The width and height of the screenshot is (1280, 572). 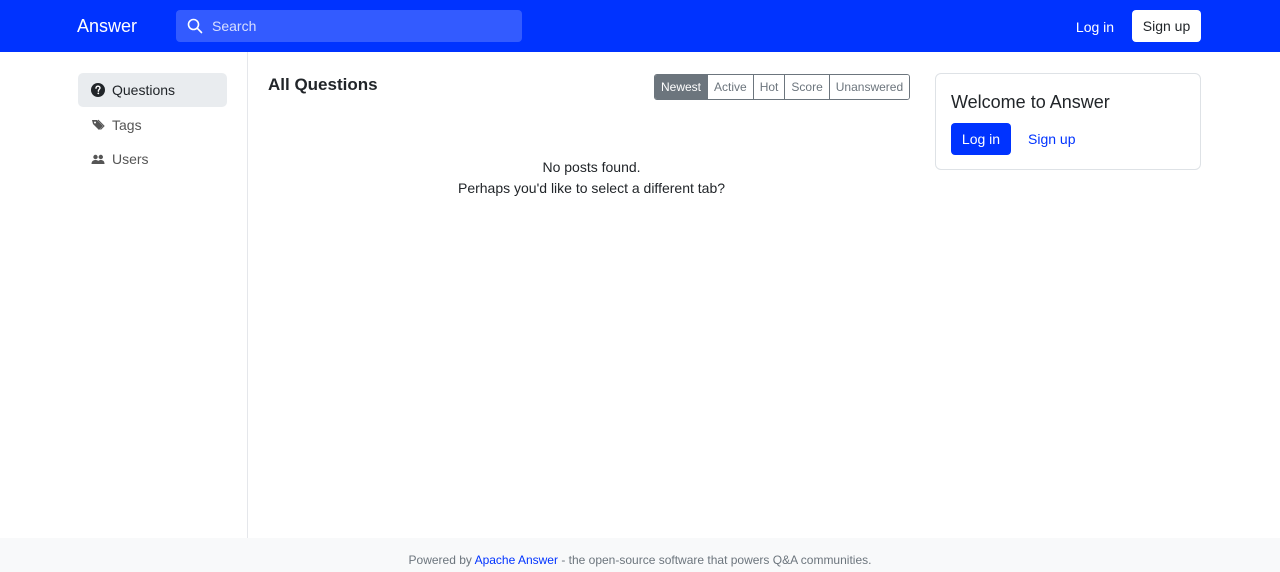 I want to click on footer-apache-answer-link: Apache Answer, so click(x=516, y=560).